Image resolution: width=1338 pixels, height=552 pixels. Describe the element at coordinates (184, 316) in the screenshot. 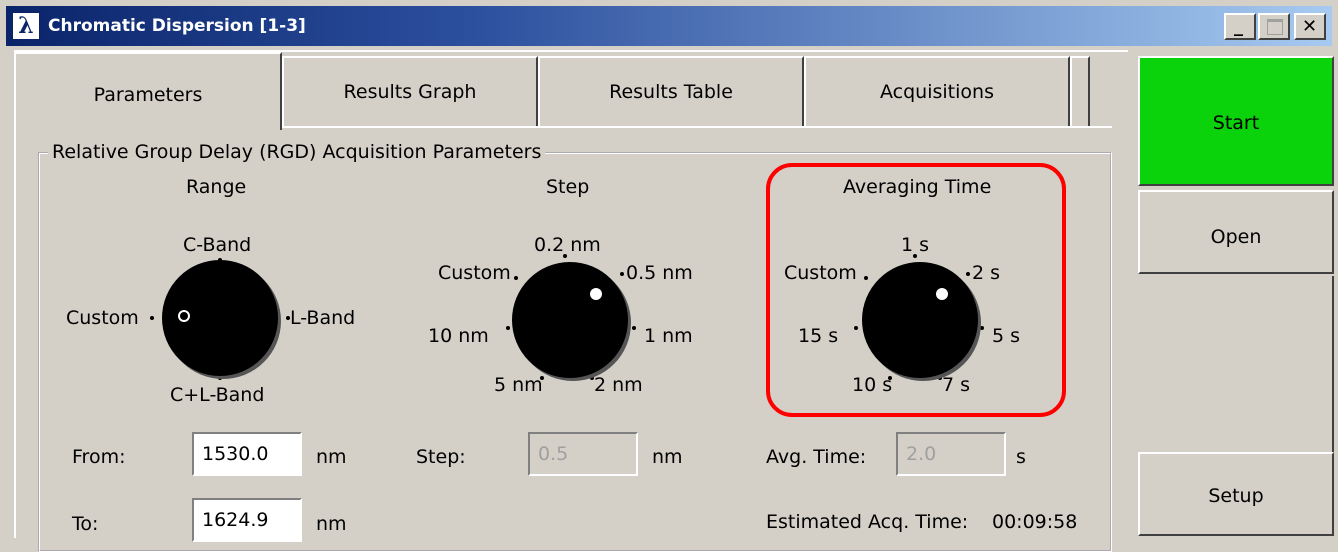

I see `range-knob-indicator` at that location.